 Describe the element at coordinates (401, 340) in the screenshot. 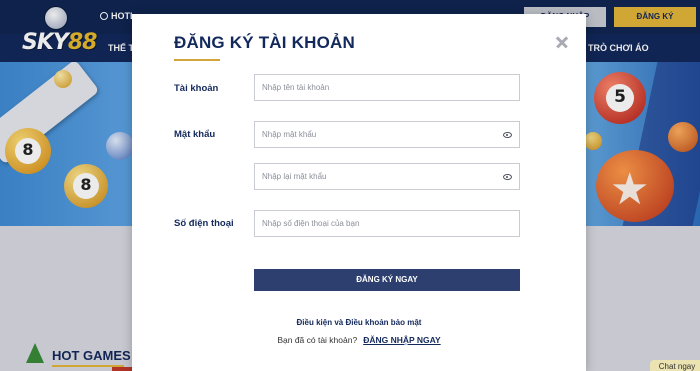

I see `login-now-link: ĐĂNG NHẬP NGAY` at that location.